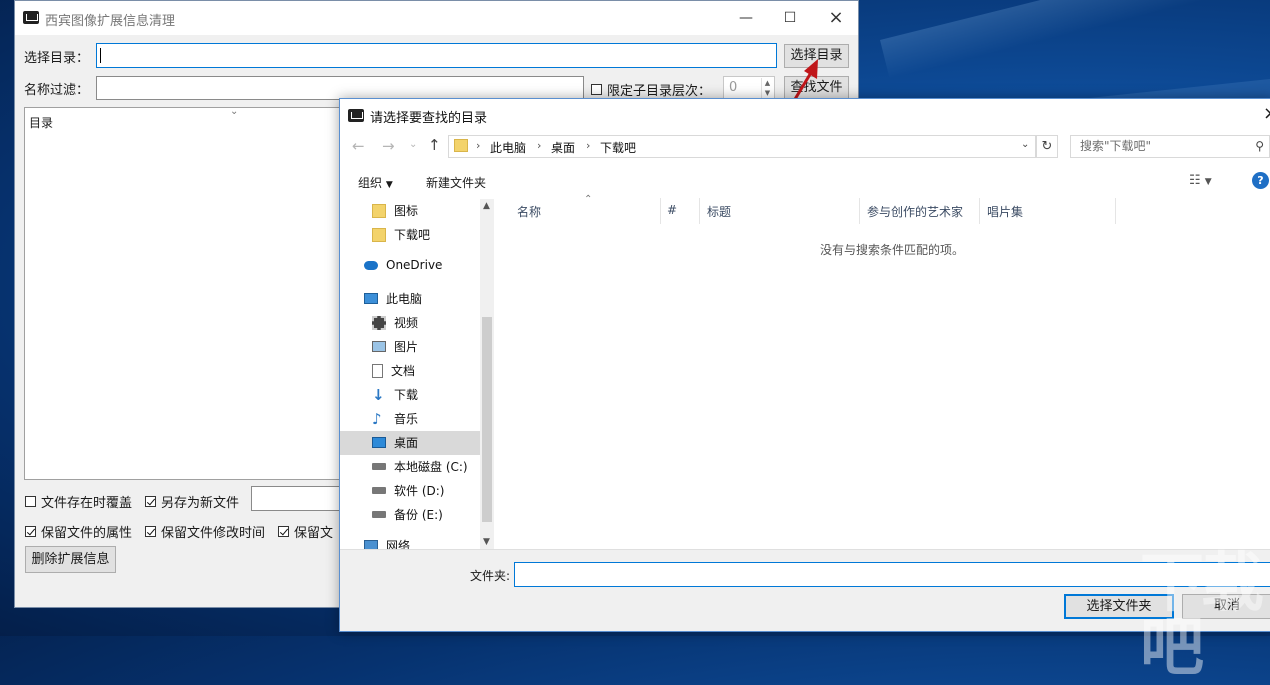 The image size is (1270, 685). Describe the element at coordinates (836, 18) in the screenshot. I see `close-icon: ×` at that location.